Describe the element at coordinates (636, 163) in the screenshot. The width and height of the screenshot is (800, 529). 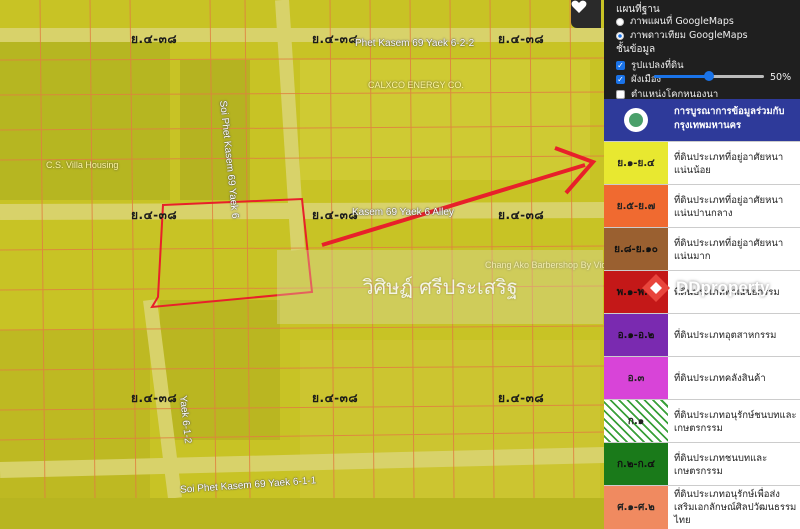
I see `legend-swatch: ย.๑-ย.๔` at that location.